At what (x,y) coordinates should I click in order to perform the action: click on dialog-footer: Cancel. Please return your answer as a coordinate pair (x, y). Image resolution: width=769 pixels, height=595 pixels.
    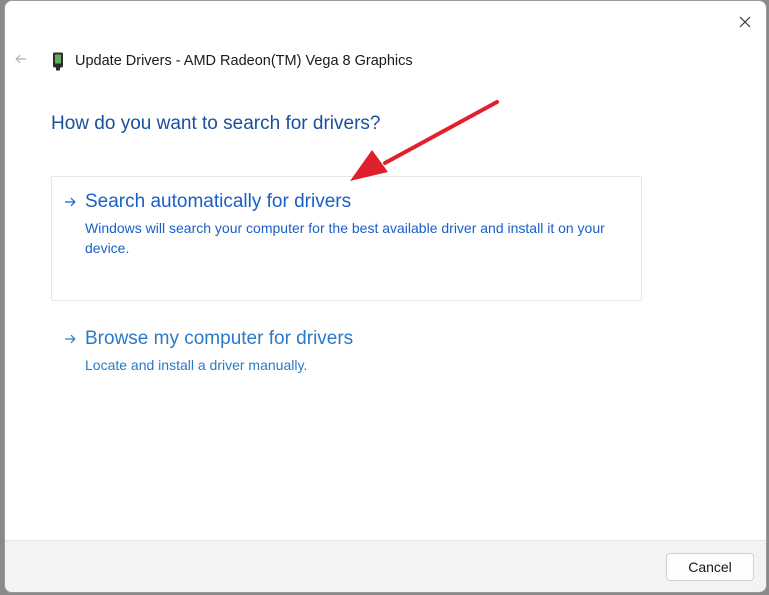
    Looking at the image, I should click on (385, 566).